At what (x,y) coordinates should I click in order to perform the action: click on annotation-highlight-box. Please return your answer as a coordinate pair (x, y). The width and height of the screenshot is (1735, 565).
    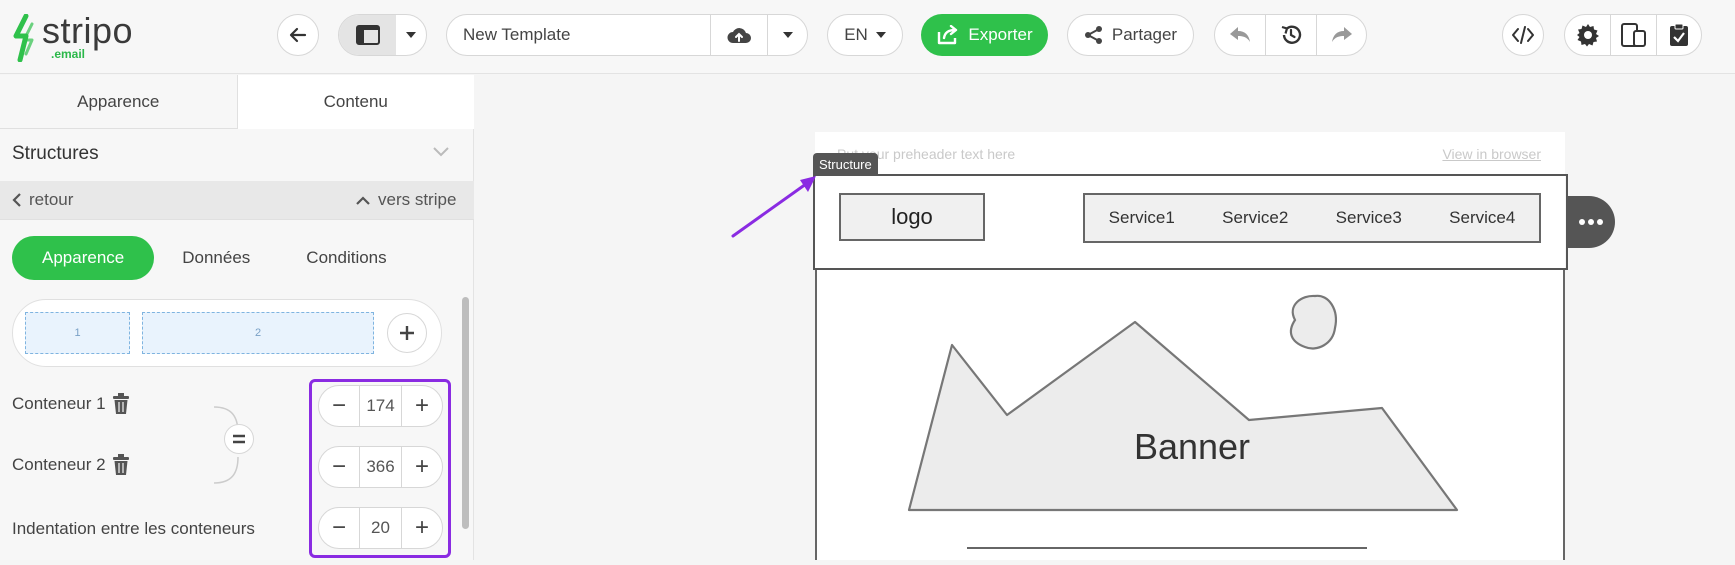
    Looking at the image, I should click on (380, 468).